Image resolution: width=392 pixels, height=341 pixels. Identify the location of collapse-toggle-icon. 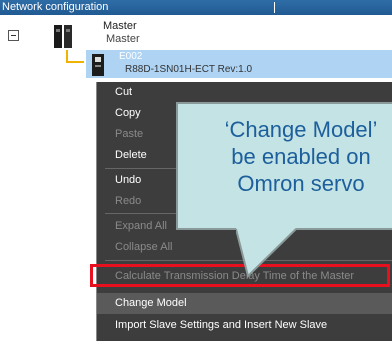
(13, 35).